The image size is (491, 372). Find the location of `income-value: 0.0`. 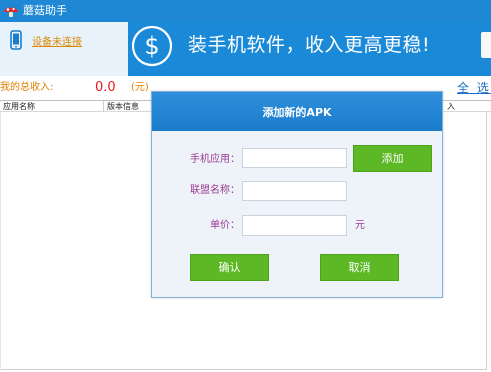

income-value: 0.0 is located at coordinates (105, 87).